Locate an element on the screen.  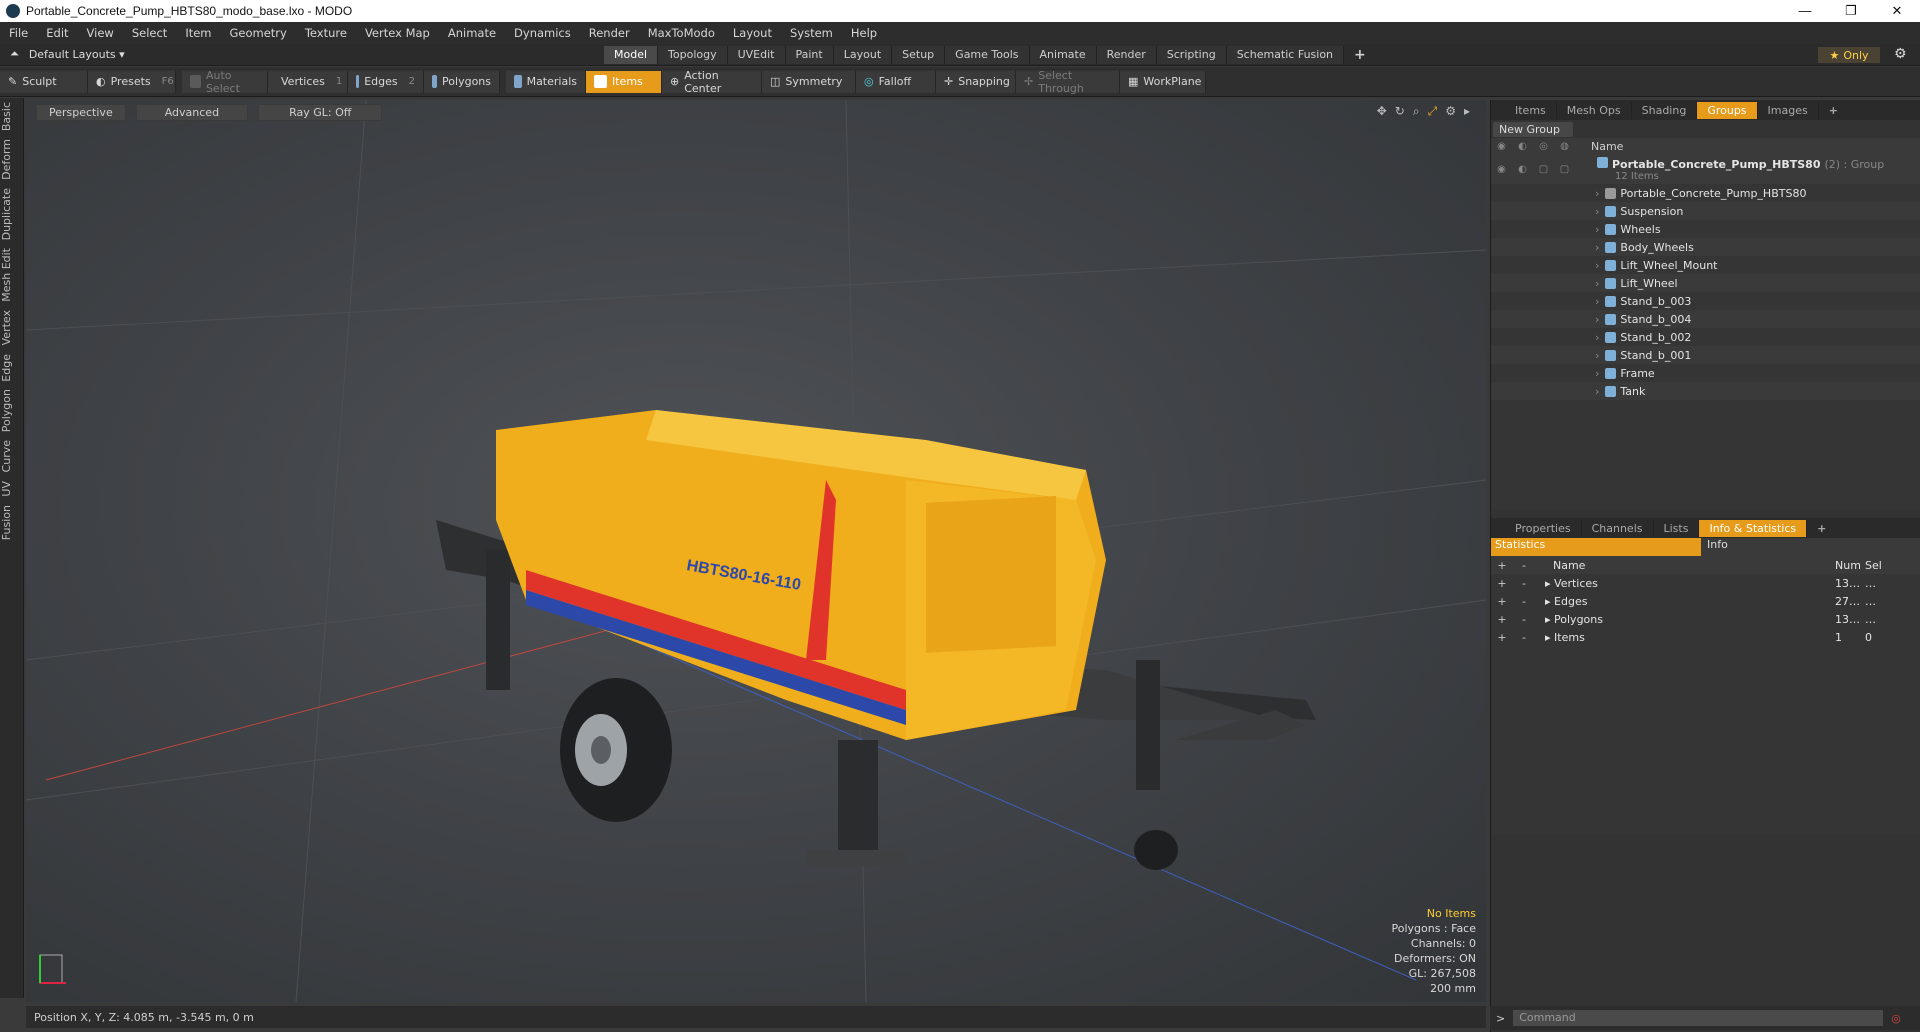
command-record-icon: ◎ is located at coordinates (1896, 1018).